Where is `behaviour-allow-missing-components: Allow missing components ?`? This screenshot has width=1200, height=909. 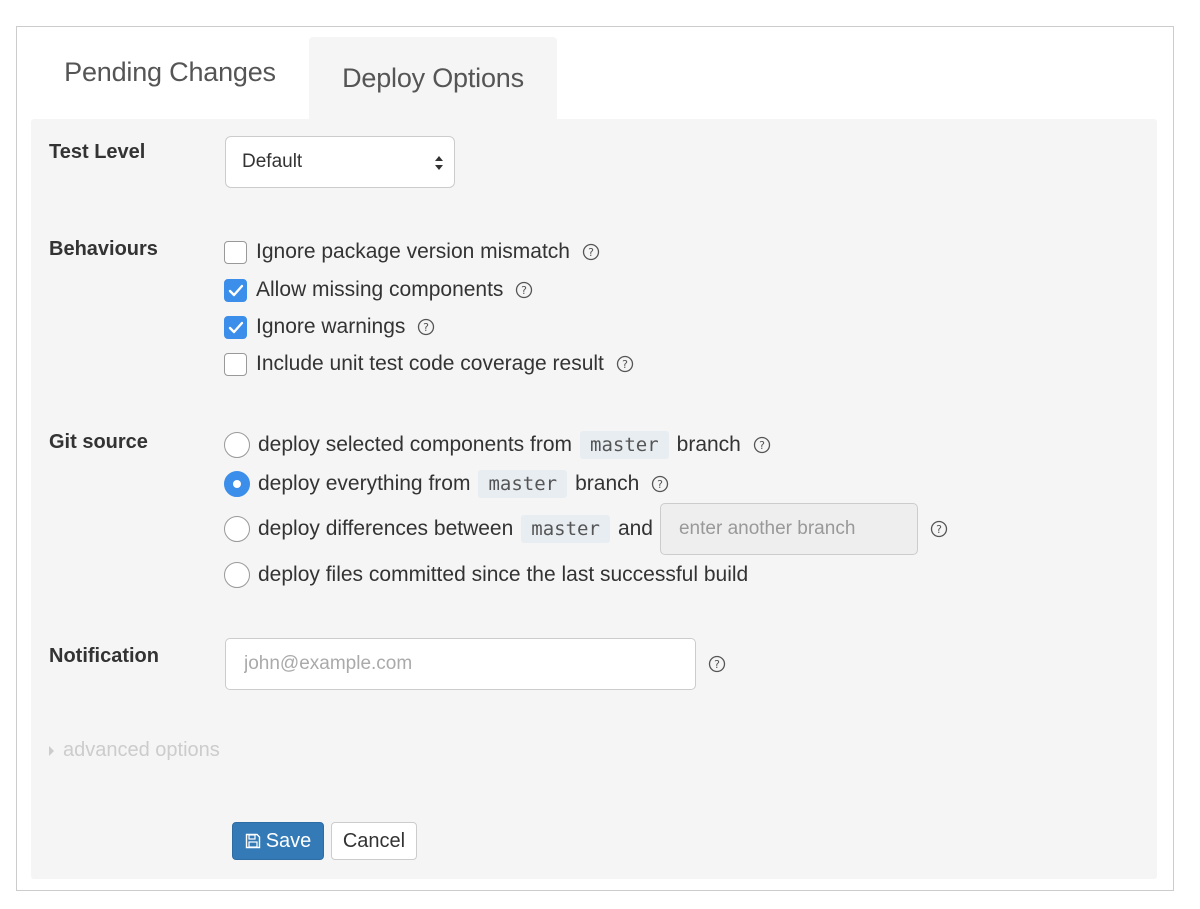
behaviour-allow-missing-components: Allow missing components ? is located at coordinates (378, 290).